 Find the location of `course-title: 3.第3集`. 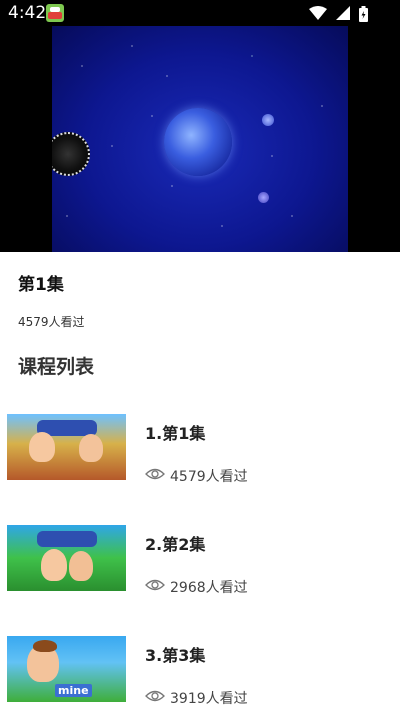

course-title: 3.第3集 is located at coordinates (175, 654).